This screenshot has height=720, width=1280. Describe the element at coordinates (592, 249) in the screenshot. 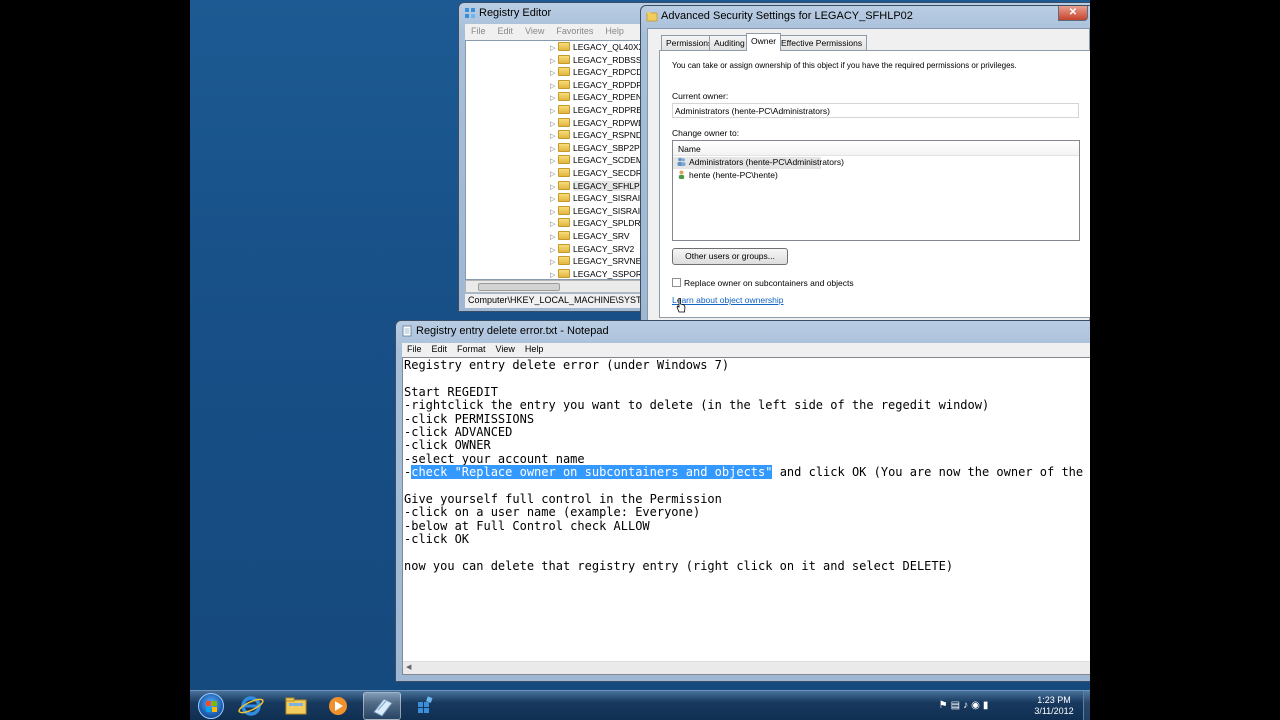

I see `registry-key-17: ▷ LEGACY_SRV2` at that location.